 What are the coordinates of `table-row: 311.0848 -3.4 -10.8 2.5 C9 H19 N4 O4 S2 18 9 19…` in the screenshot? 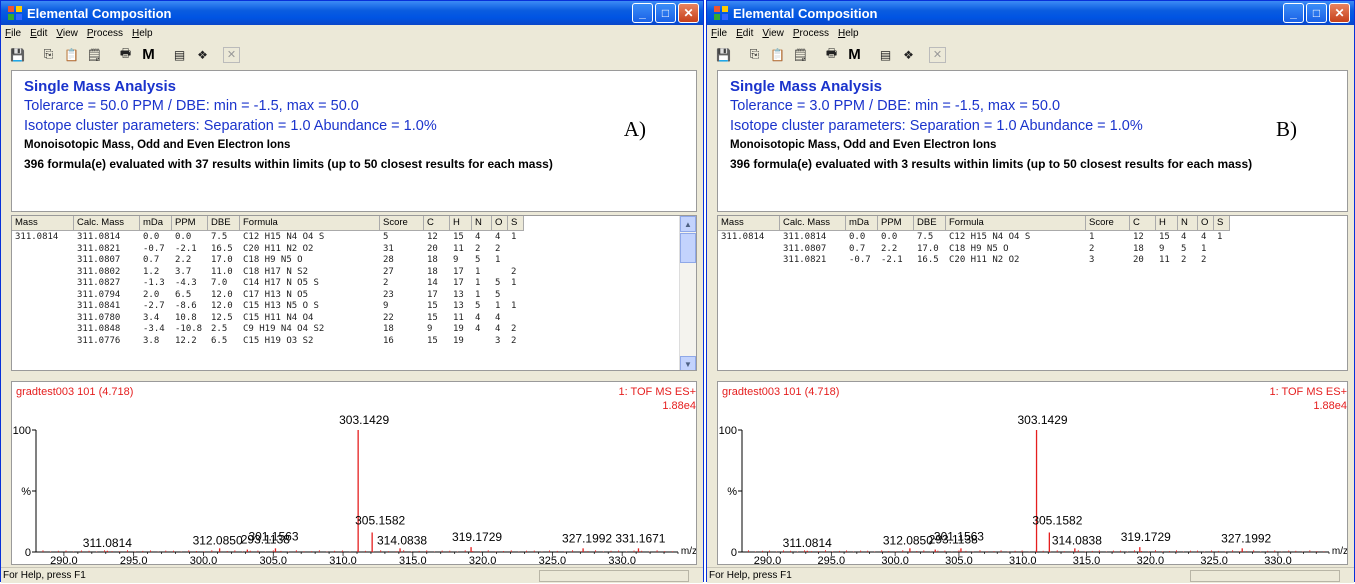 It's located at (268, 330).